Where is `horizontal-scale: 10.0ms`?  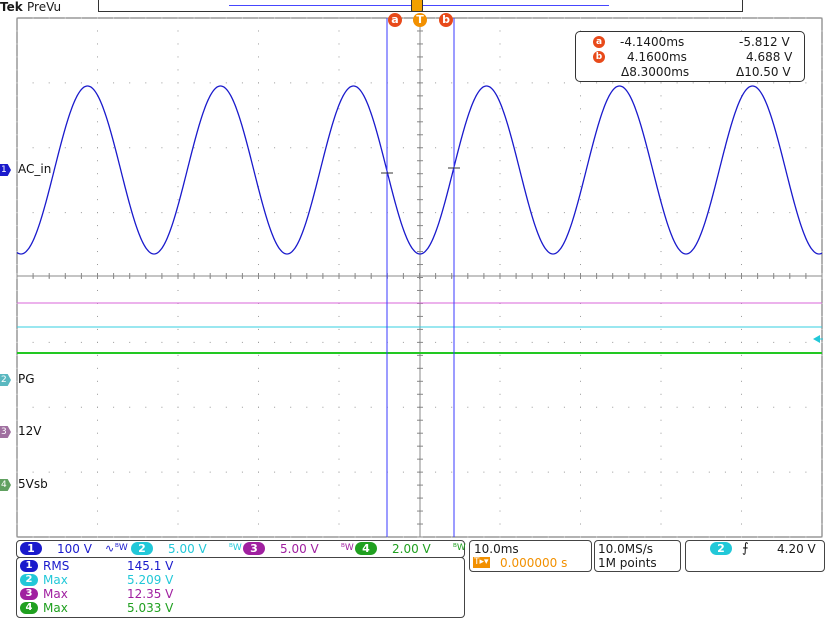
horizontal-scale: 10.0ms is located at coordinates (496, 549).